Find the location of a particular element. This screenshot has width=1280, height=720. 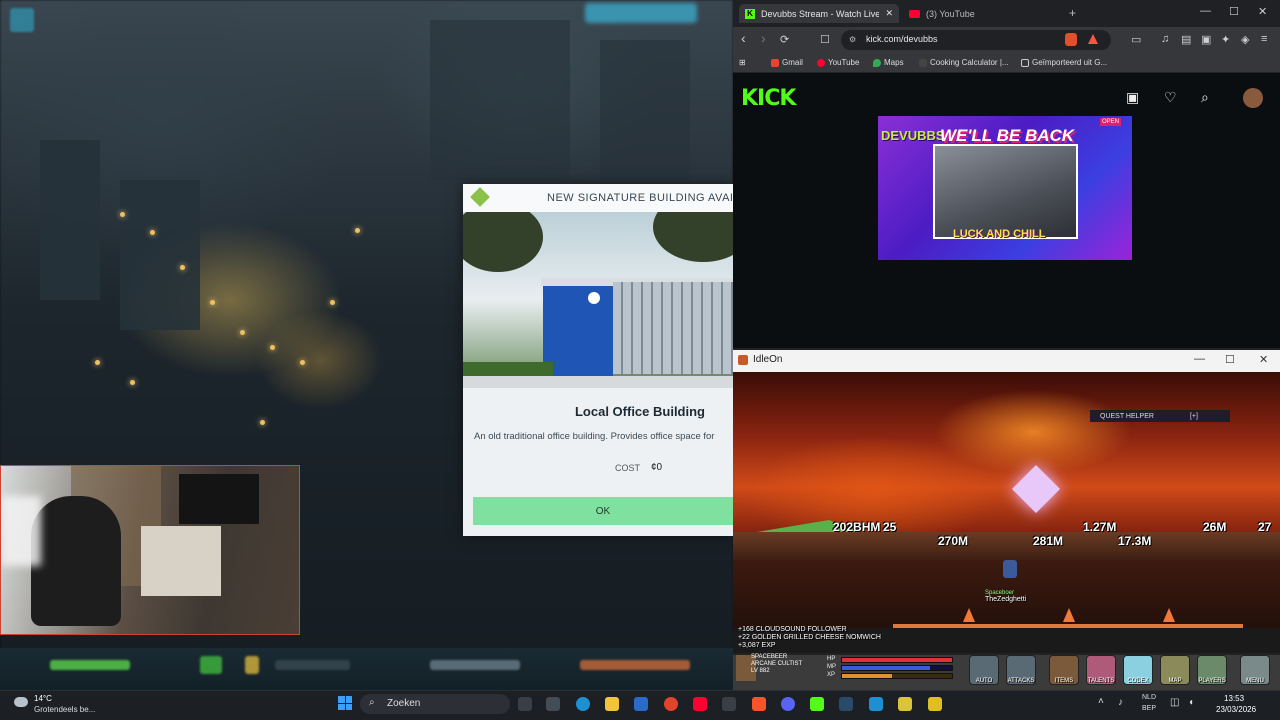

reading-list-icon: ▤ is located at coordinates (1186, 39).